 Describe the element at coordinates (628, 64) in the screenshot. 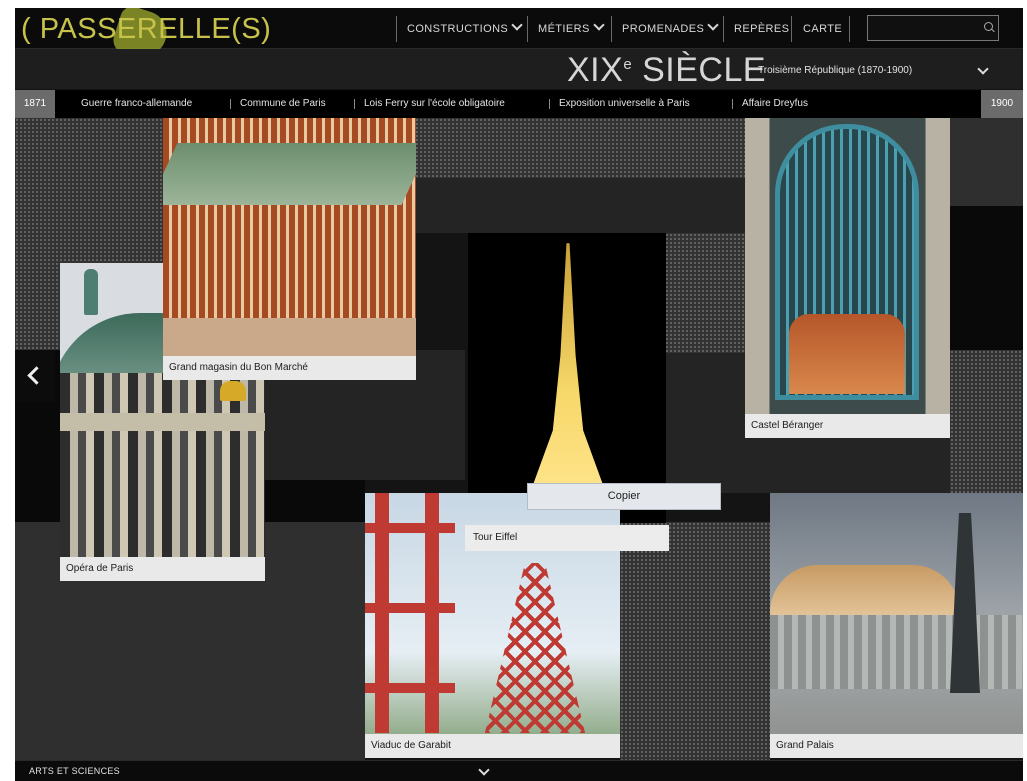

I see `century-suffix: e` at that location.